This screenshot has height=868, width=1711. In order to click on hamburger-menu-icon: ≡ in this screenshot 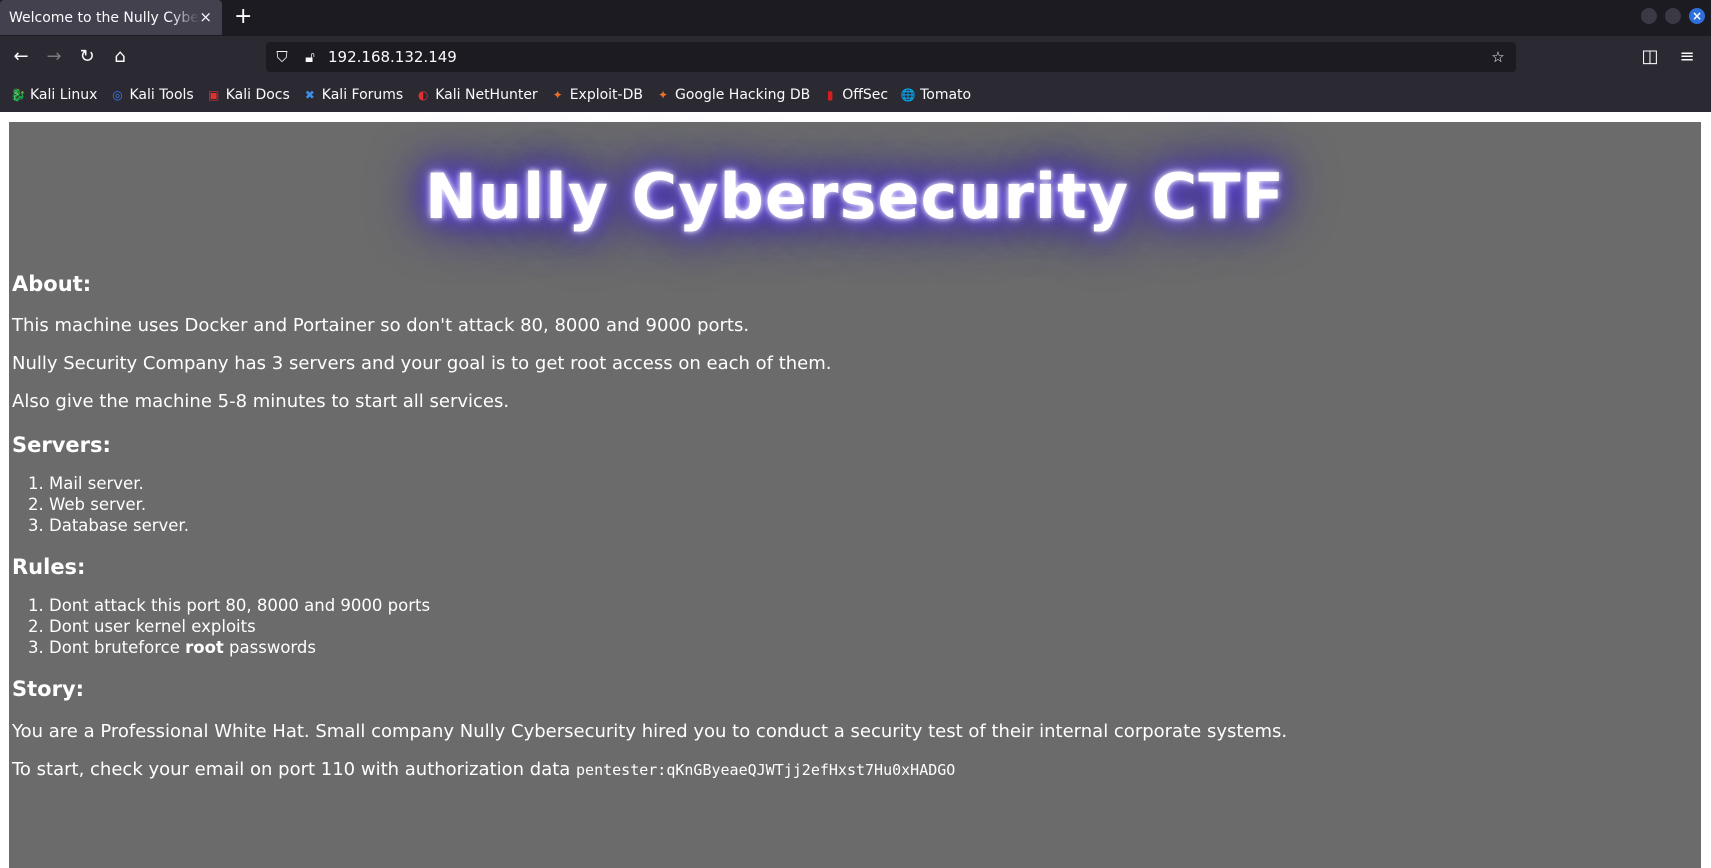, I will do `click(1687, 57)`.